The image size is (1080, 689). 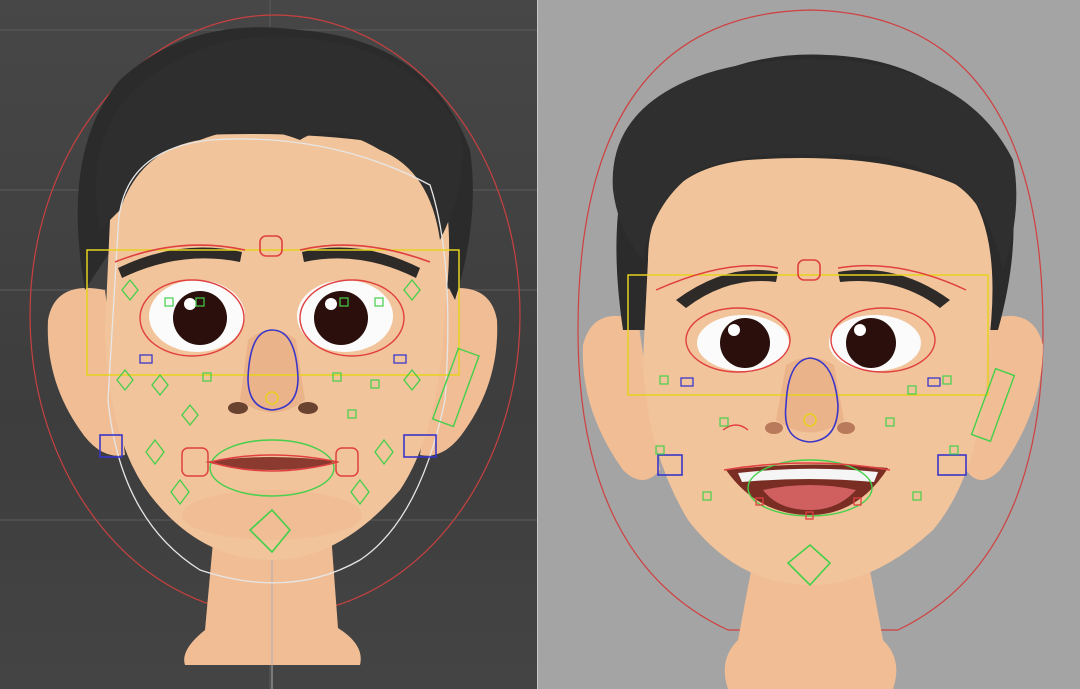 I want to click on nose, so click(x=272, y=371).